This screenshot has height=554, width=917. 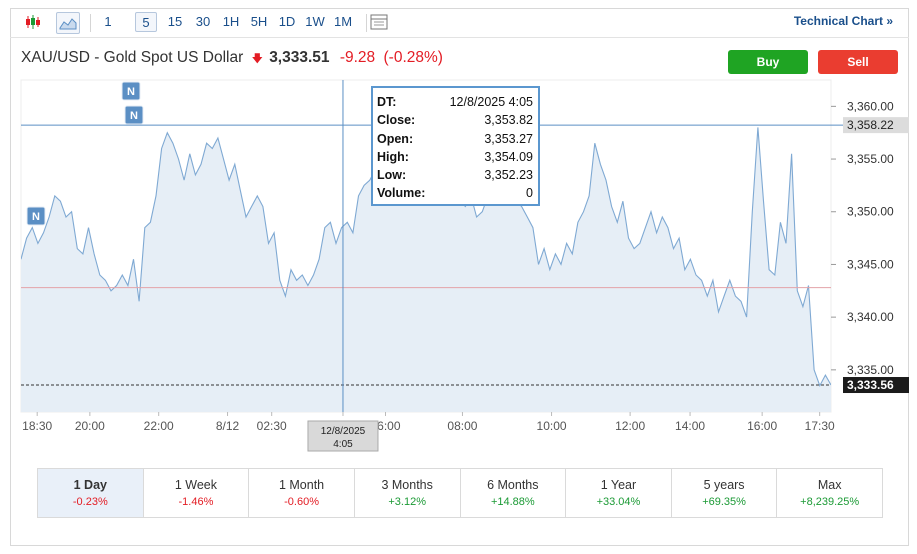 I want to click on tooltip-row-volume: Volume: 0, so click(x=455, y=193).